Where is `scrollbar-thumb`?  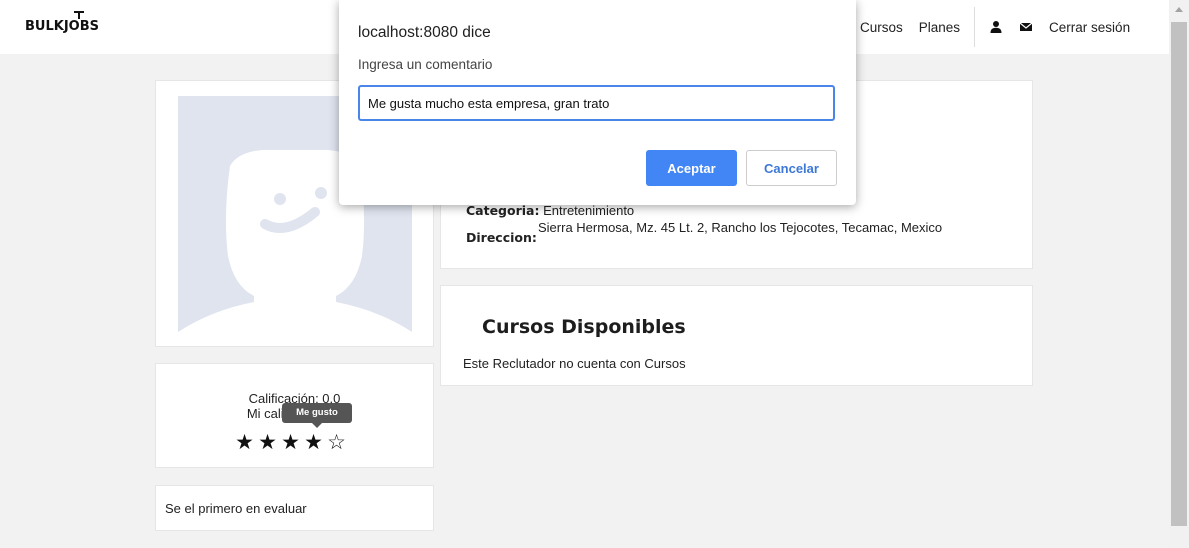 scrollbar-thumb is located at coordinates (1179, 274).